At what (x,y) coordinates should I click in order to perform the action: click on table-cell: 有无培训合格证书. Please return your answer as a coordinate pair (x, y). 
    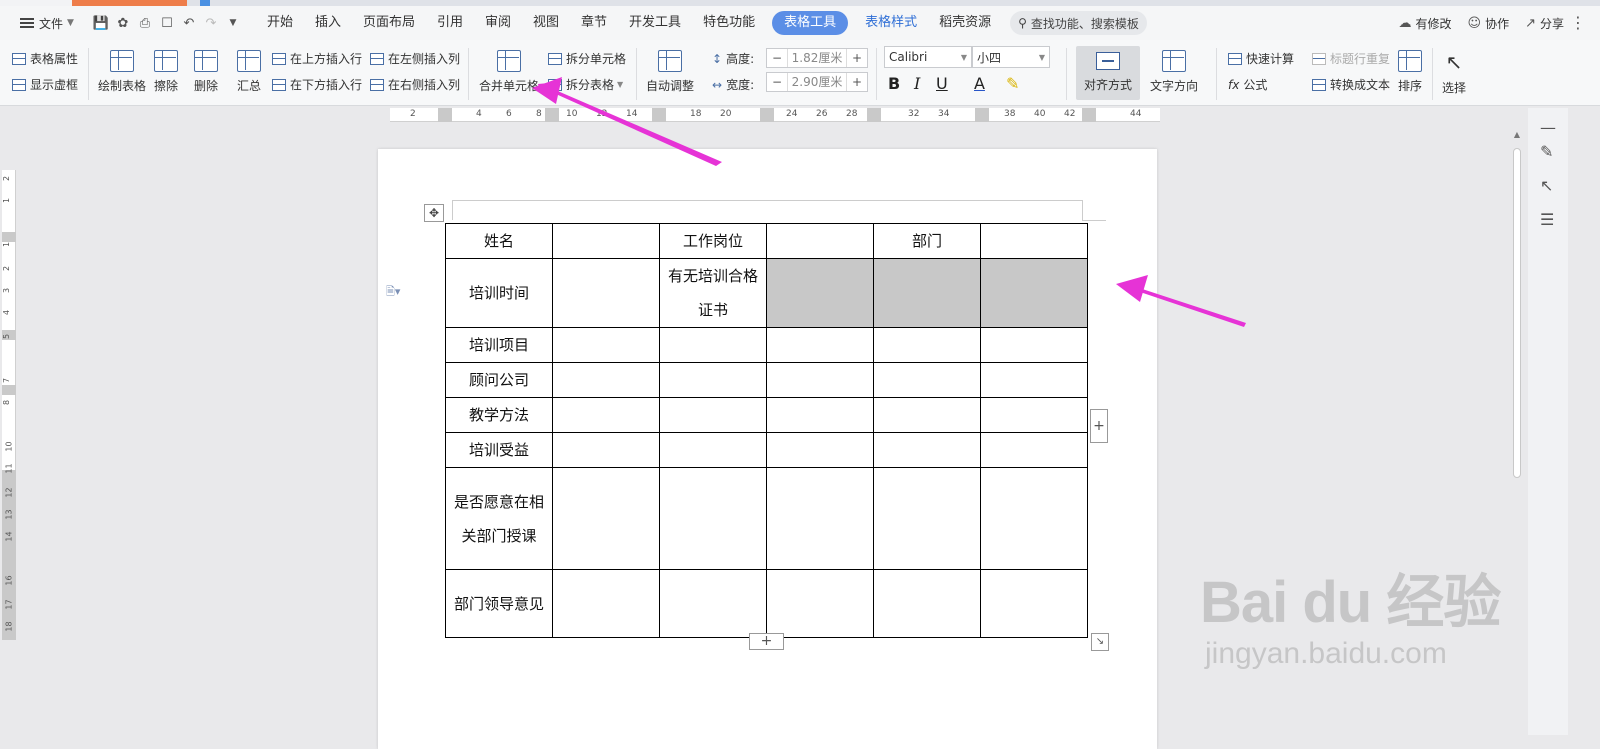
    Looking at the image, I should click on (713, 293).